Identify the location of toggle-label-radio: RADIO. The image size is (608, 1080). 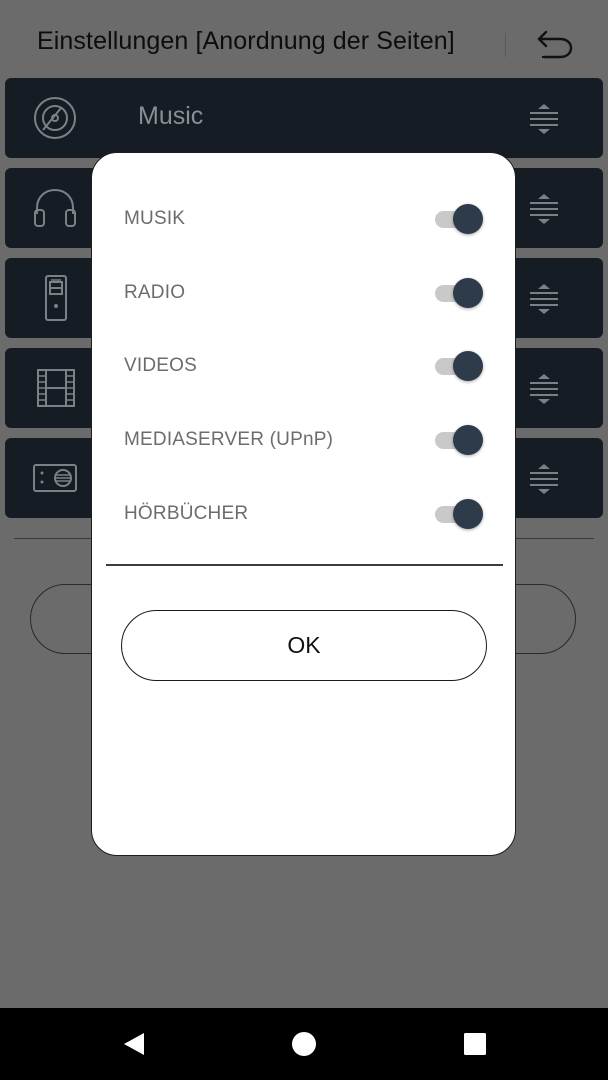
(155, 292).